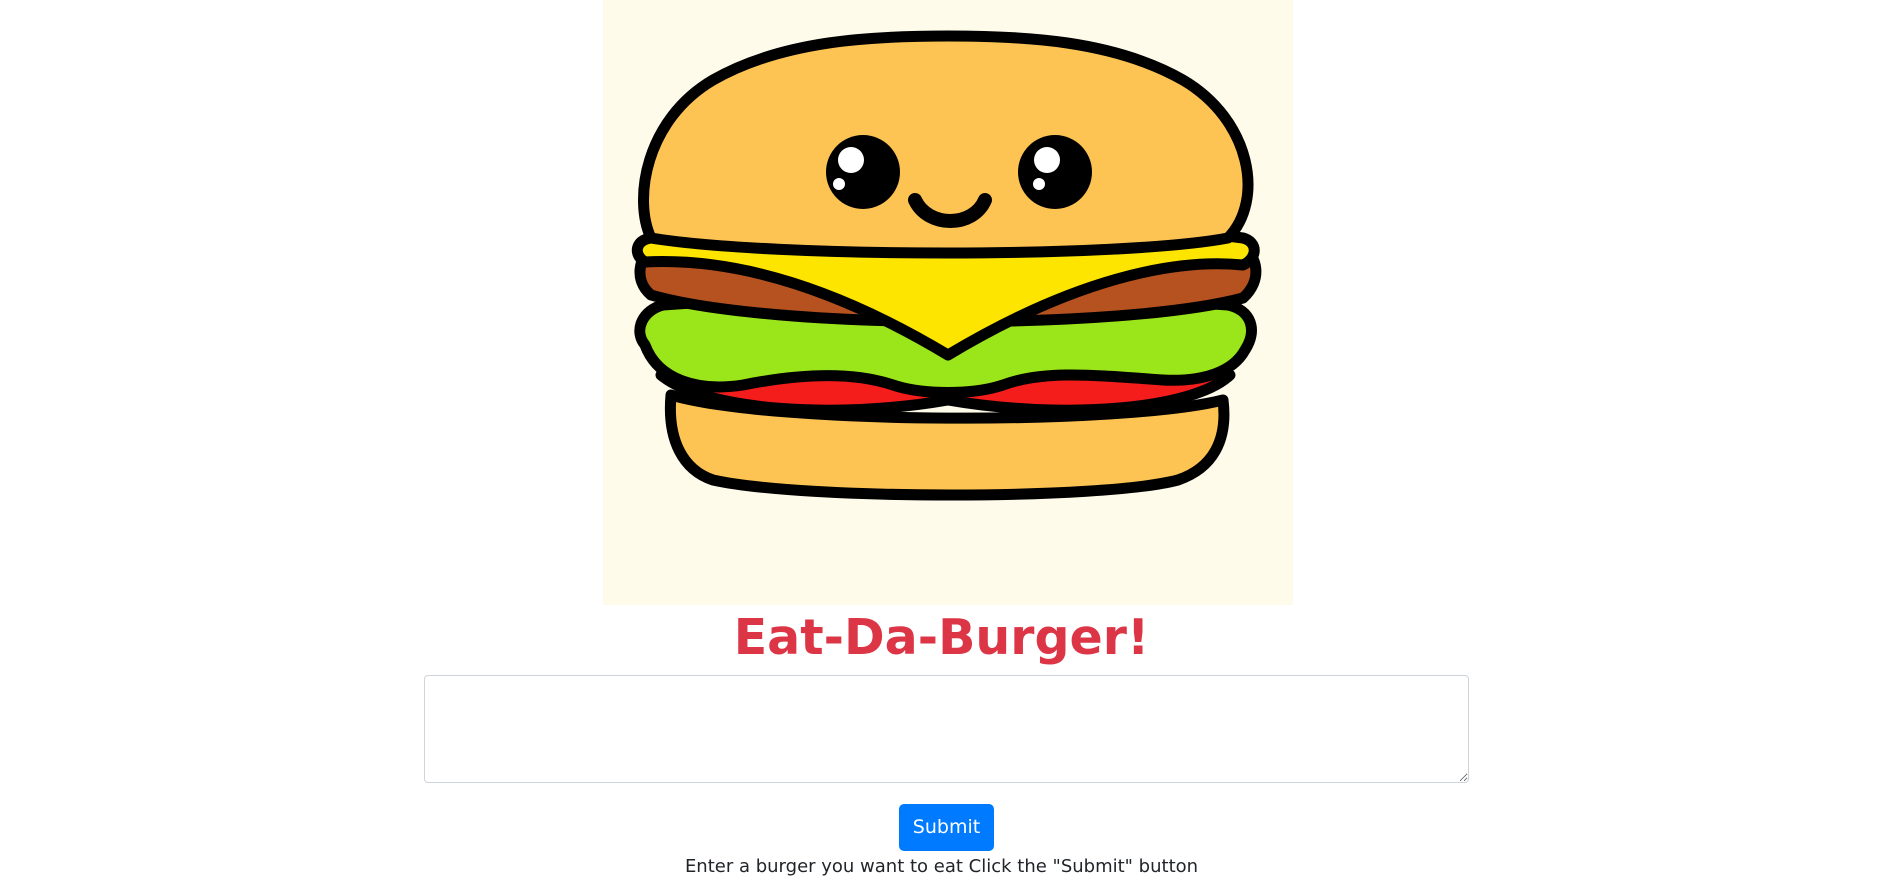  I want to click on page-title: Eat-Da-Burger!, so click(941, 637).